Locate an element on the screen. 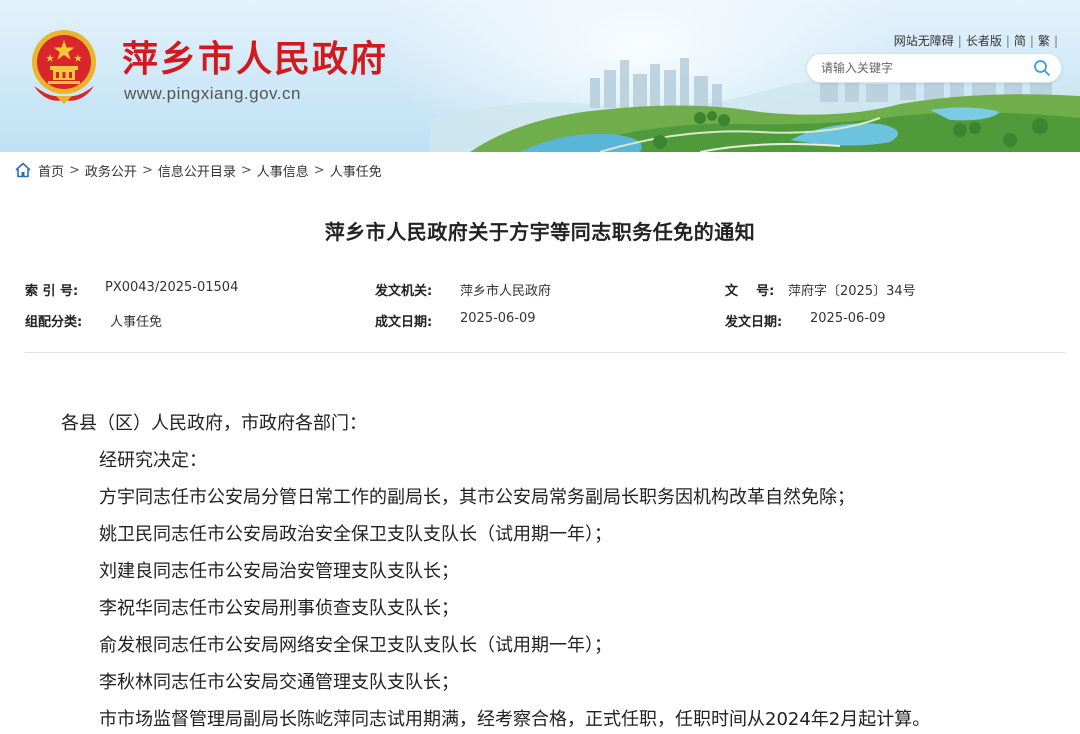  elderly-version-link: 长者版 is located at coordinates (984, 40).